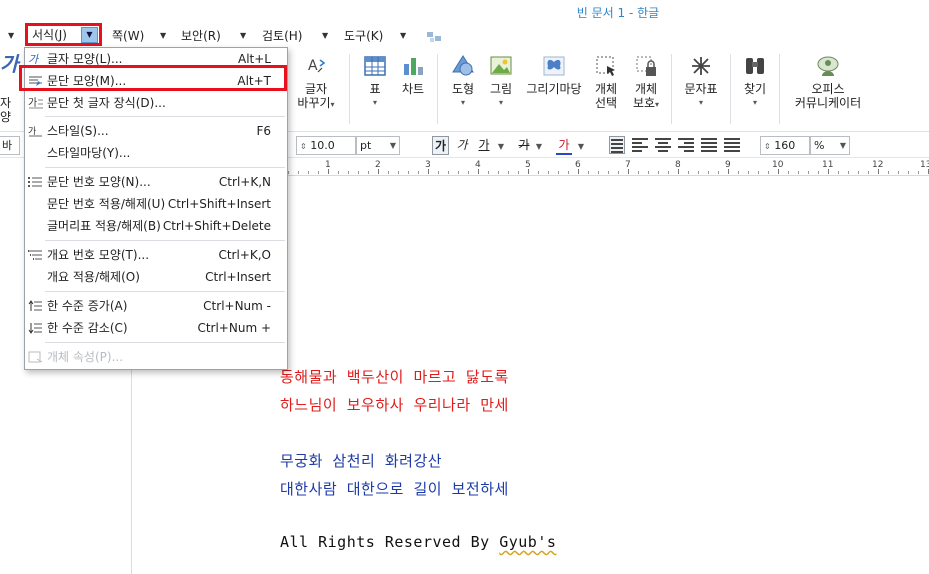  What do you see at coordinates (671, 89) in the screenshot?
I see `ribbon-separator` at bounding box center [671, 89].